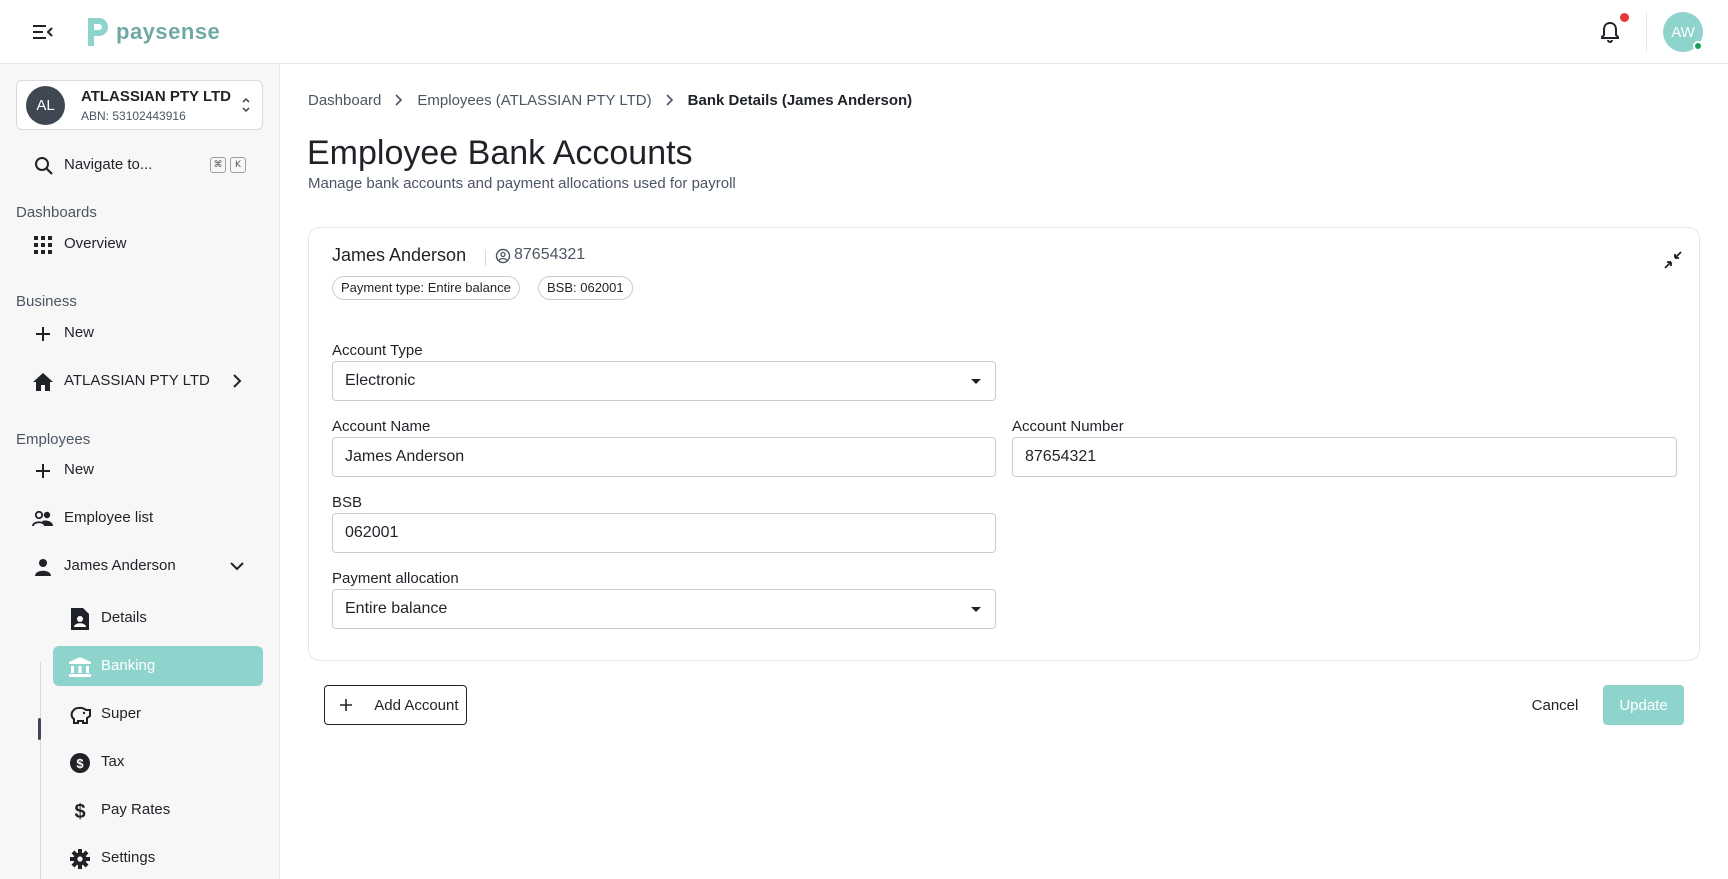 The image size is (1728, 879). What do you see at coordinates (95, 243) in the screenshot?
I see `sidebar-item-label: Overview` at bounding box center [95, 243].